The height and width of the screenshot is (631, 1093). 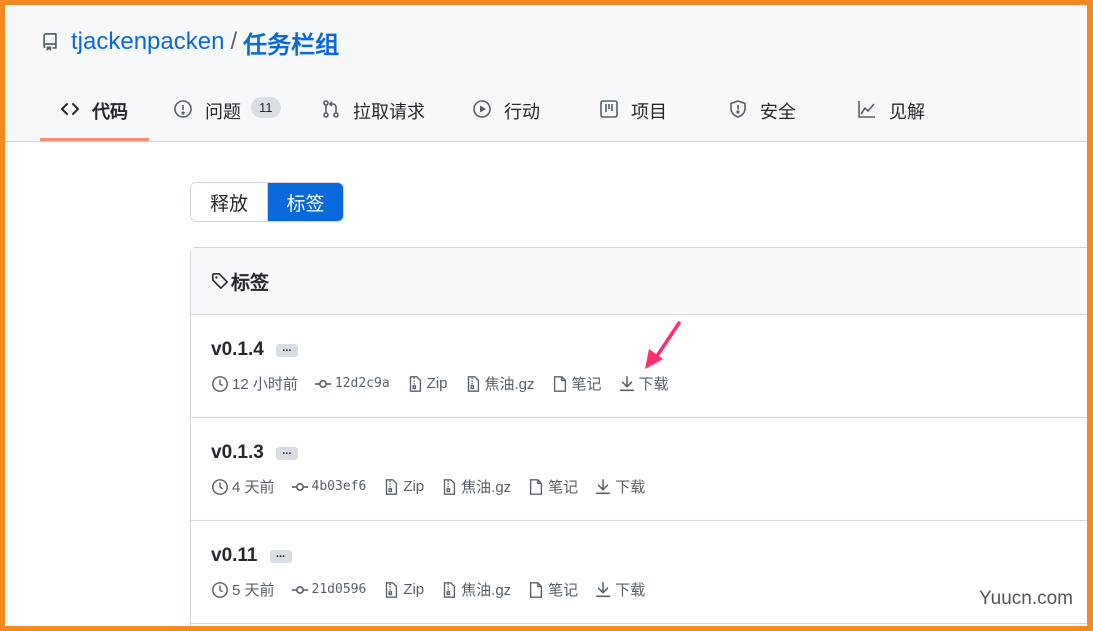 I want to click on tag-time: 12 小时前, so click(x=254, y=383).